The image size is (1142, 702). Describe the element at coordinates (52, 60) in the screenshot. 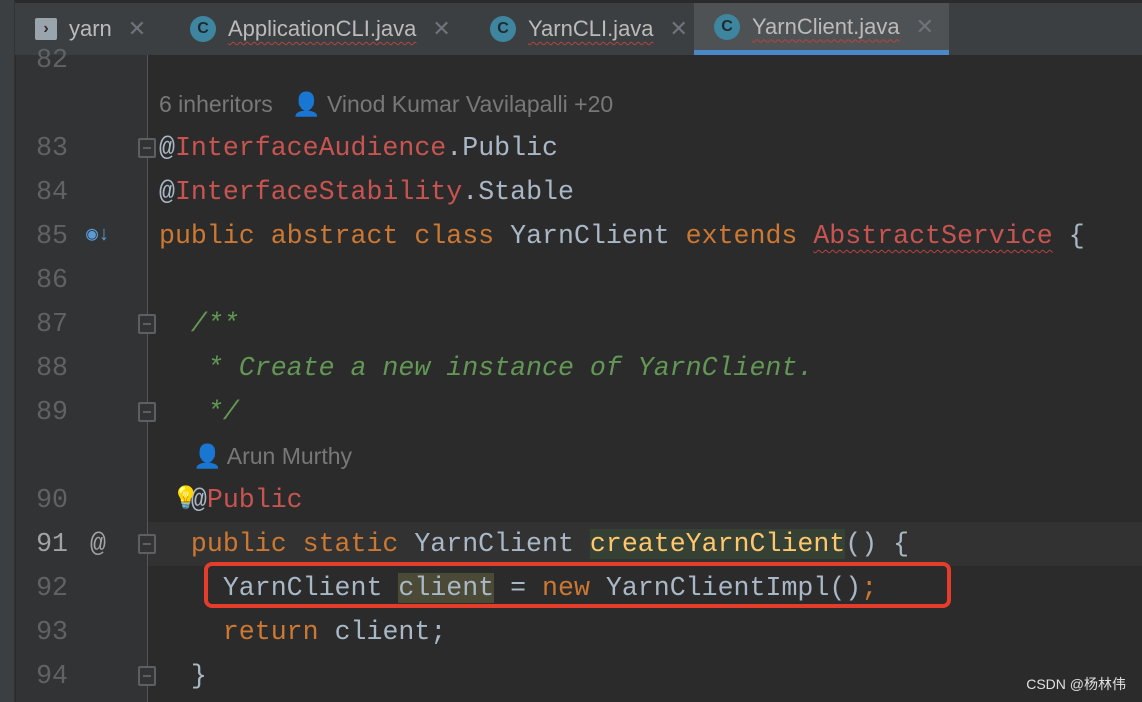

I see `line-number: 82` at that location.